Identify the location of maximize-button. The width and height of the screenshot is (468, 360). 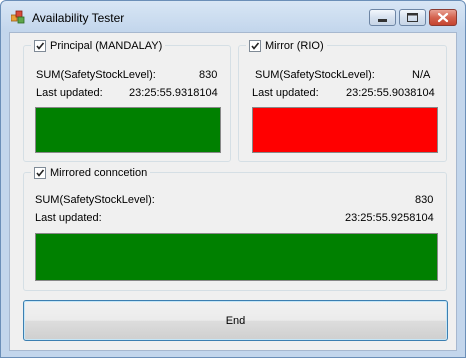
(412, 17).